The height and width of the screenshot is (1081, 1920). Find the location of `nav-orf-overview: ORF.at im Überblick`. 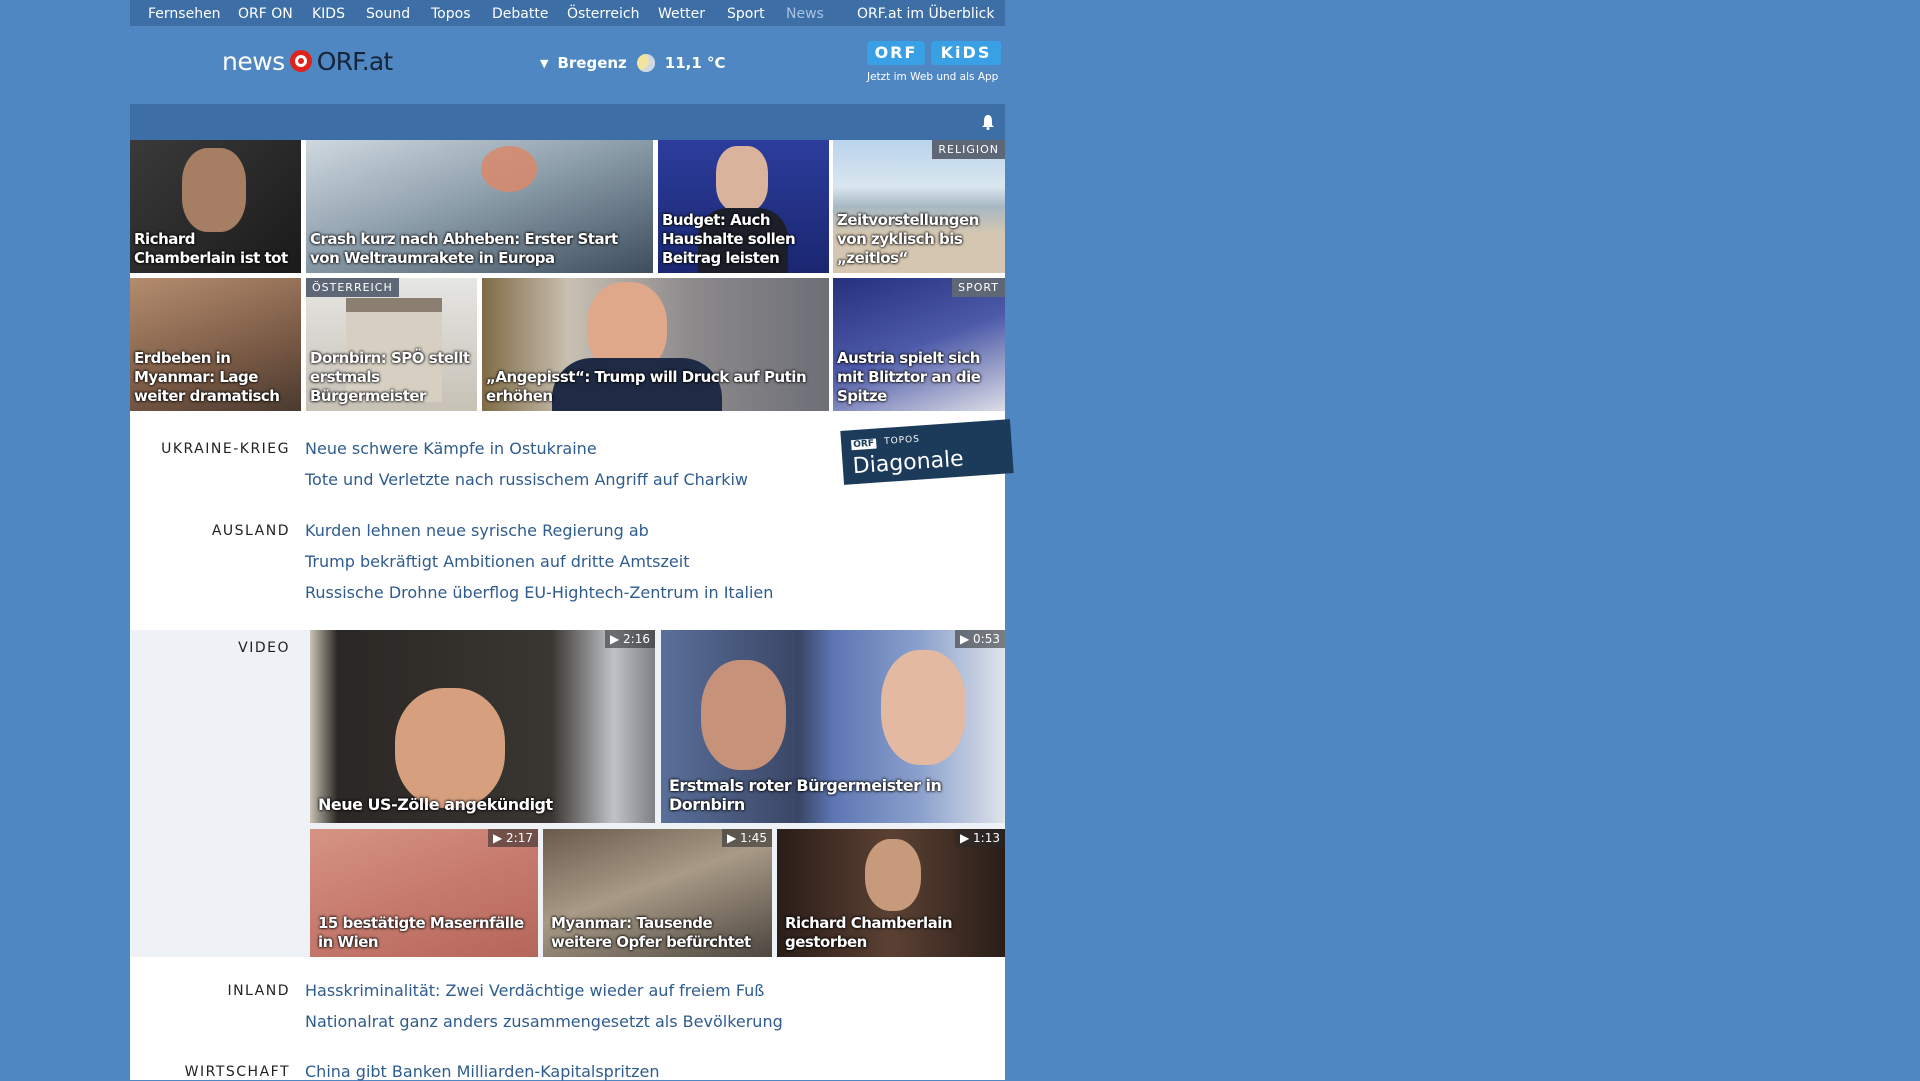

nav-orf-overview: ORF.at im Überblick is located at coordinates (925, 14).